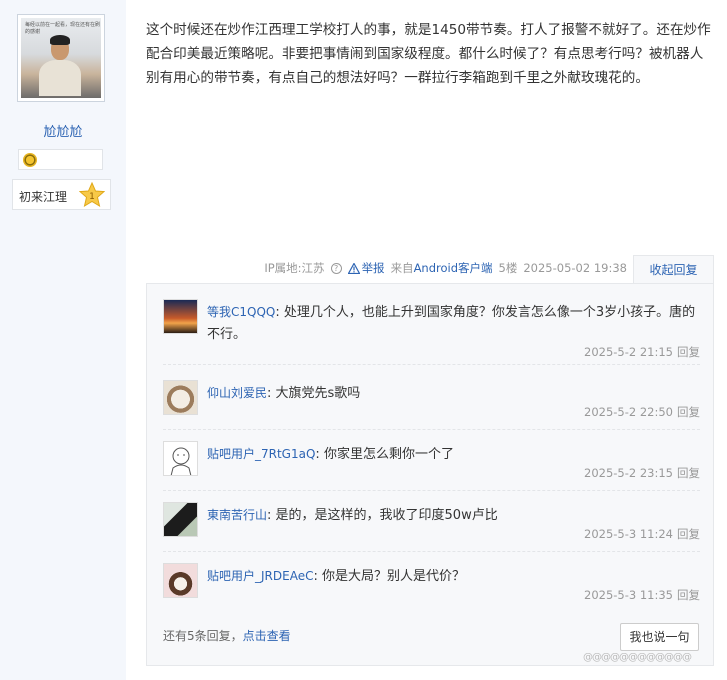  I want to click on client-source: 来自Android客户端, so click(442, 268).